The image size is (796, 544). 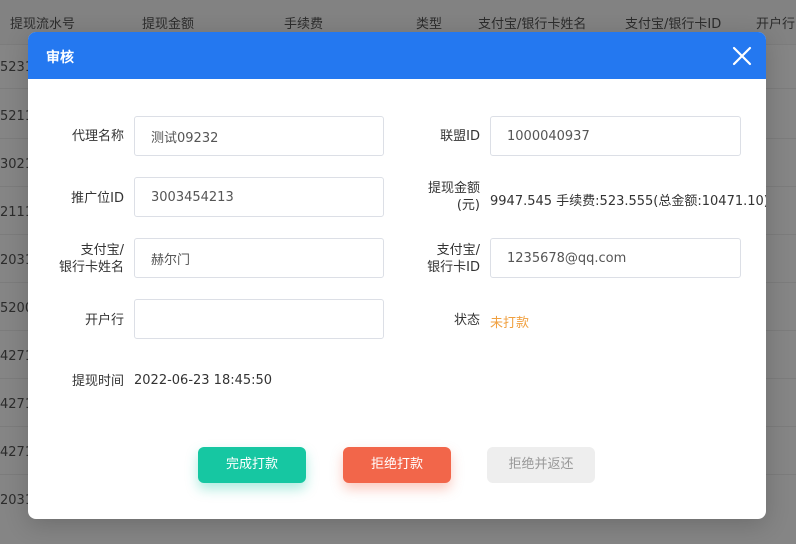 I want to click on account-name-field, so click(x=259, y=258).